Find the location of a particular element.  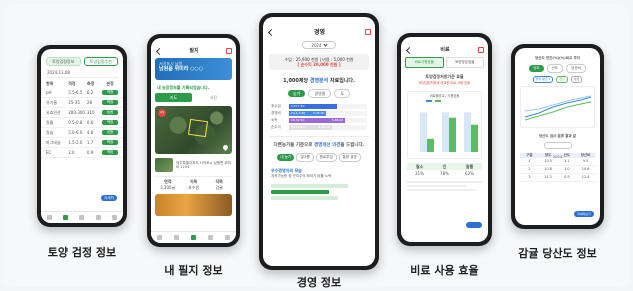

soil-table-cell: 칼륨 is located at coordinates (50, 122).